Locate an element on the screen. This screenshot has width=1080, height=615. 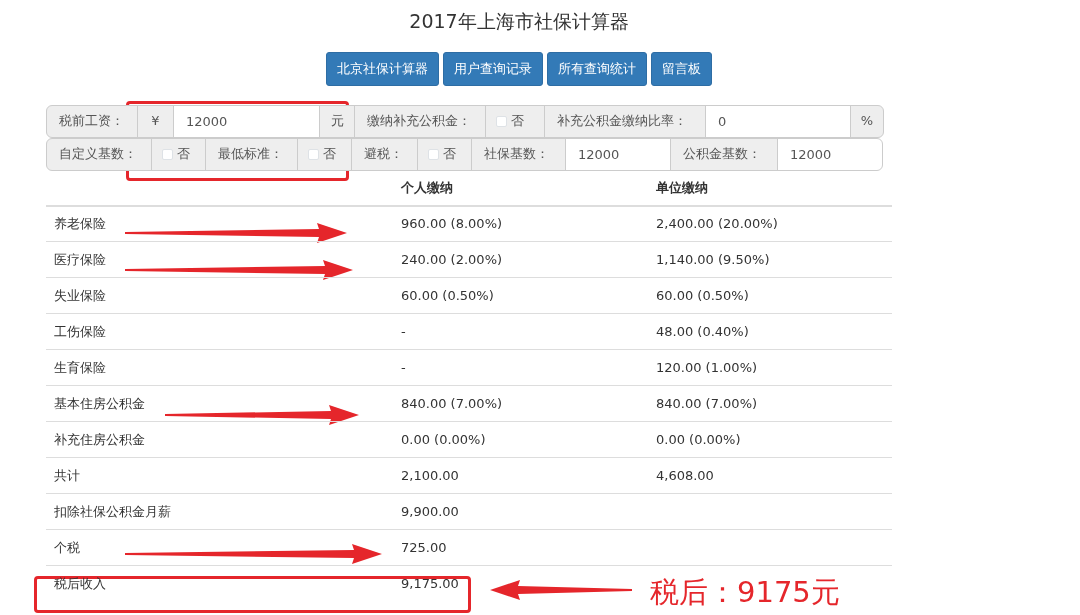
unit-addon: 元 is located at coordinates (337, 121).